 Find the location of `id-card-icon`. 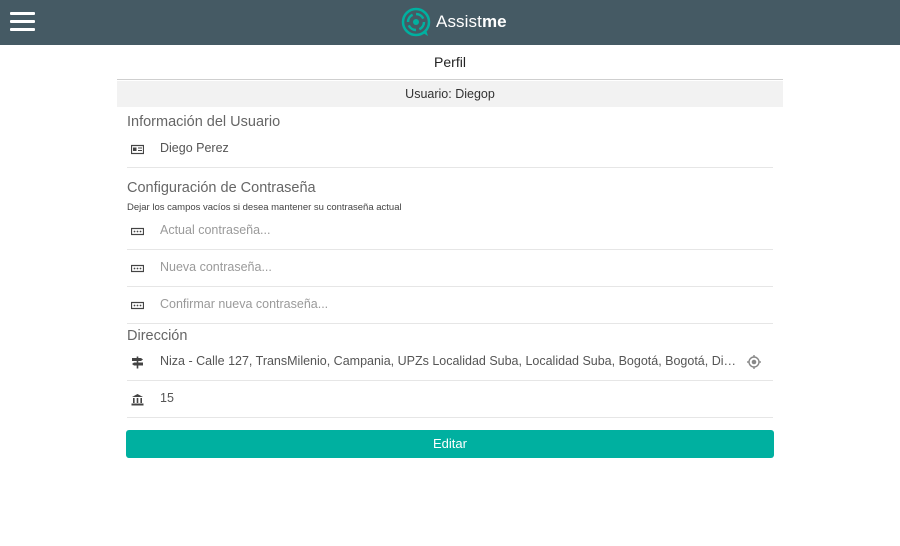

id-card-icon is located at coordinates (137, 149).